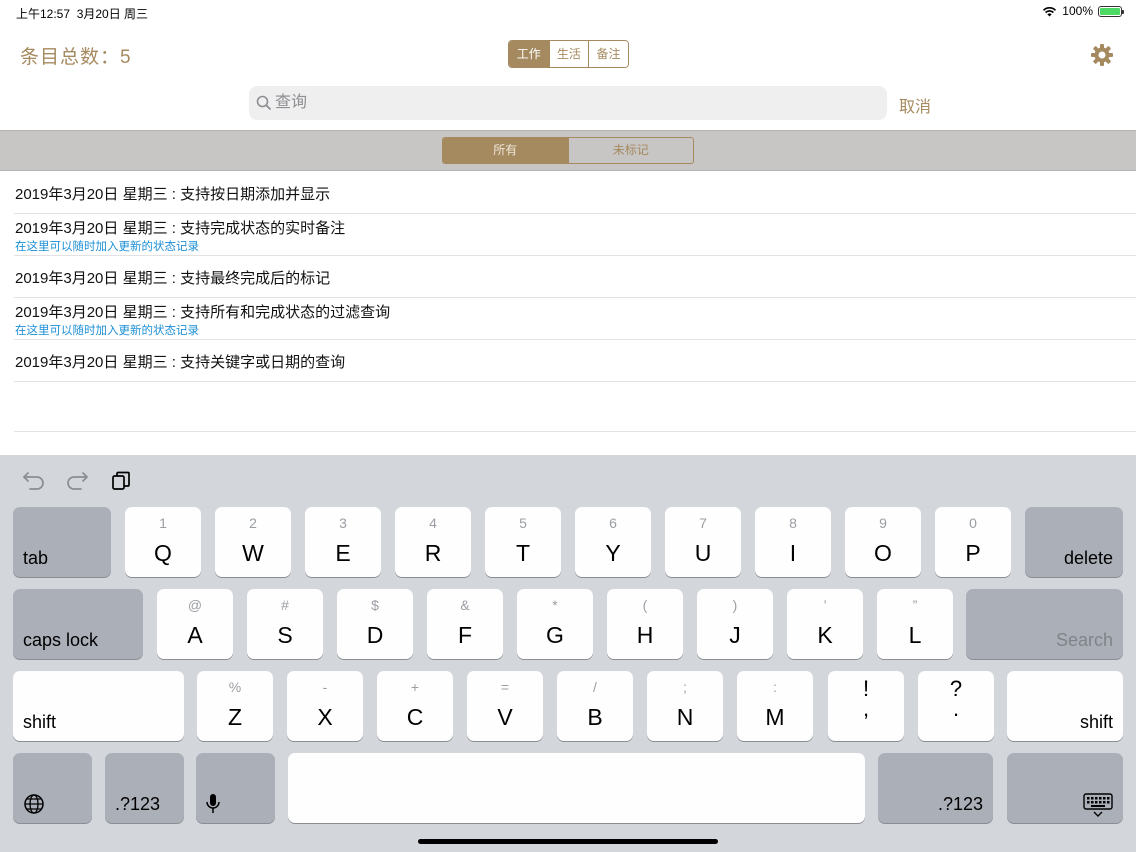  Describe the element at coordinates (825, 605) in the screenshot. I see `key-hint: ’` at that location.